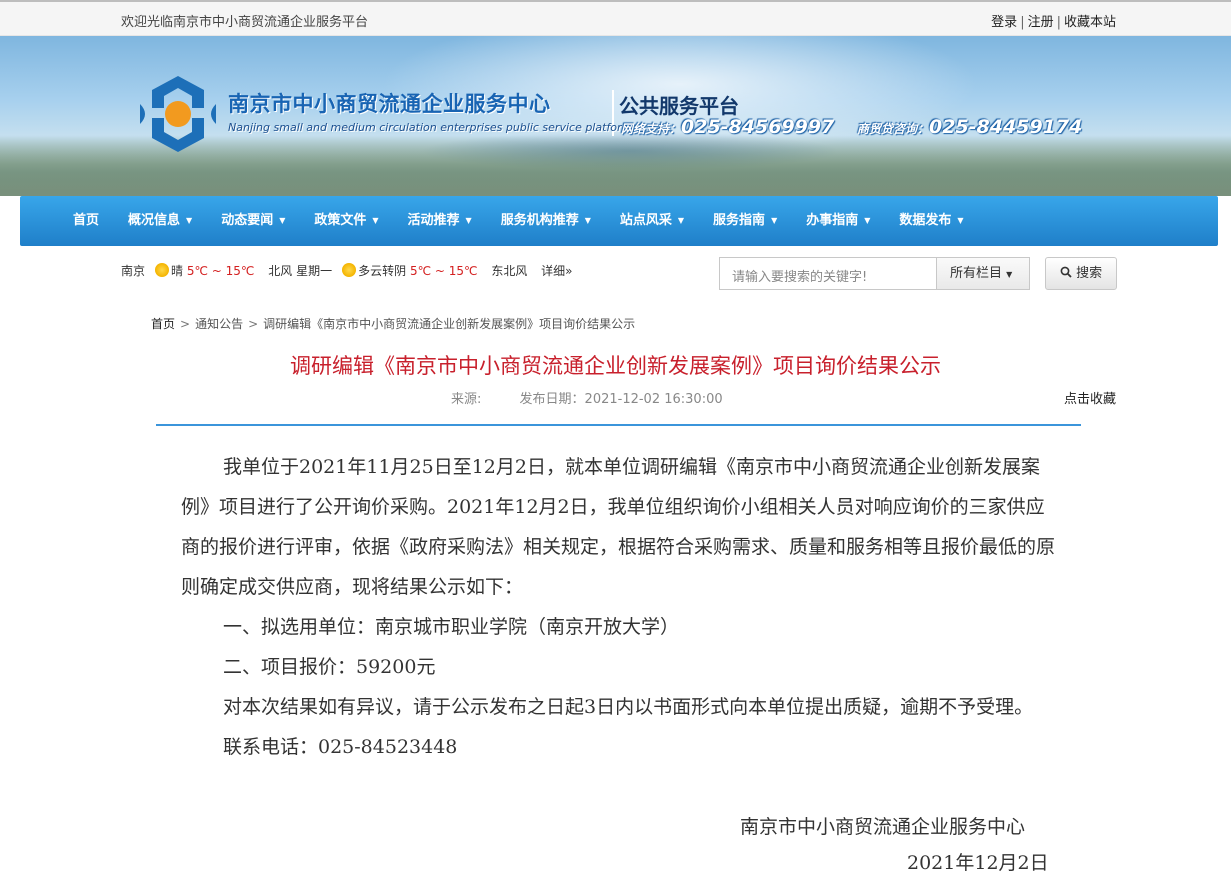 The height and width of the screenshot is (881, 1231). What do you see at coordinates (925, 220) in the screenshot?
I see `nav-item-label: 数据发布` at bounding box center [925, 220].